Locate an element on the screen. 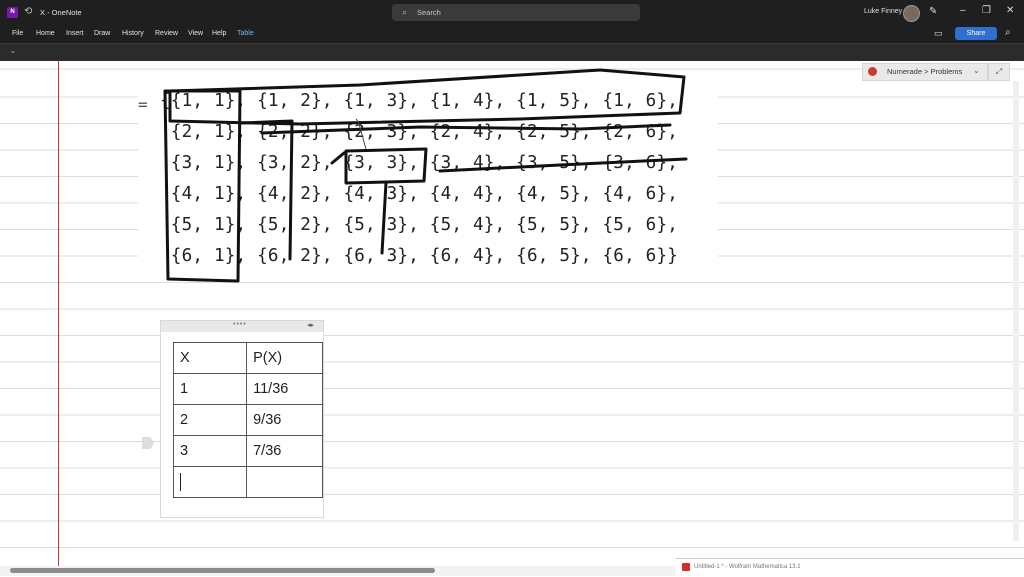  table-cell: 9/36 is located at coordinates (284, 420).